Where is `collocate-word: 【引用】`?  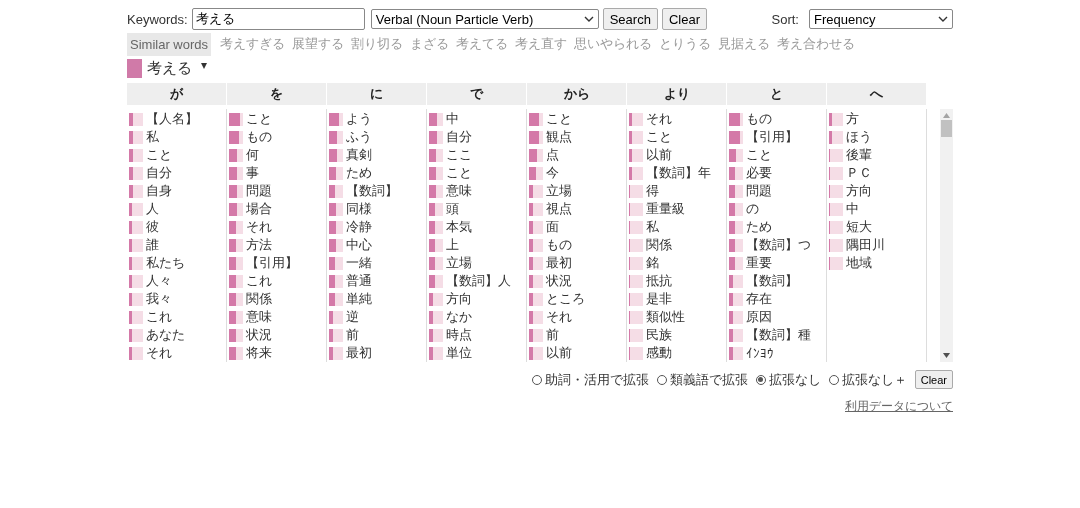
collocate-word: 【引用】 is located at coordinates (272, 263).